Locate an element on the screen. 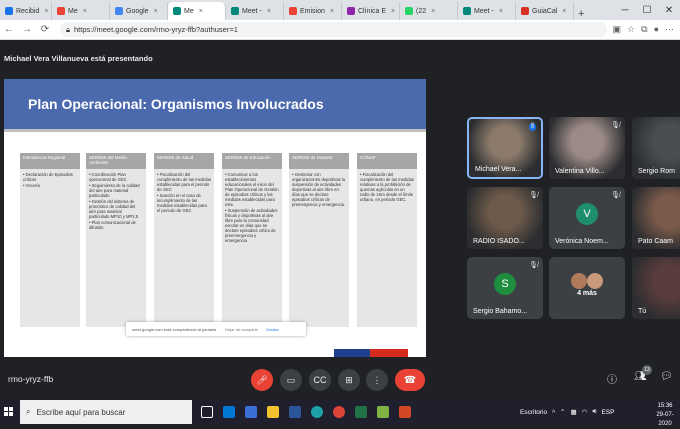  store-icon is located at coordinates (251, 412).